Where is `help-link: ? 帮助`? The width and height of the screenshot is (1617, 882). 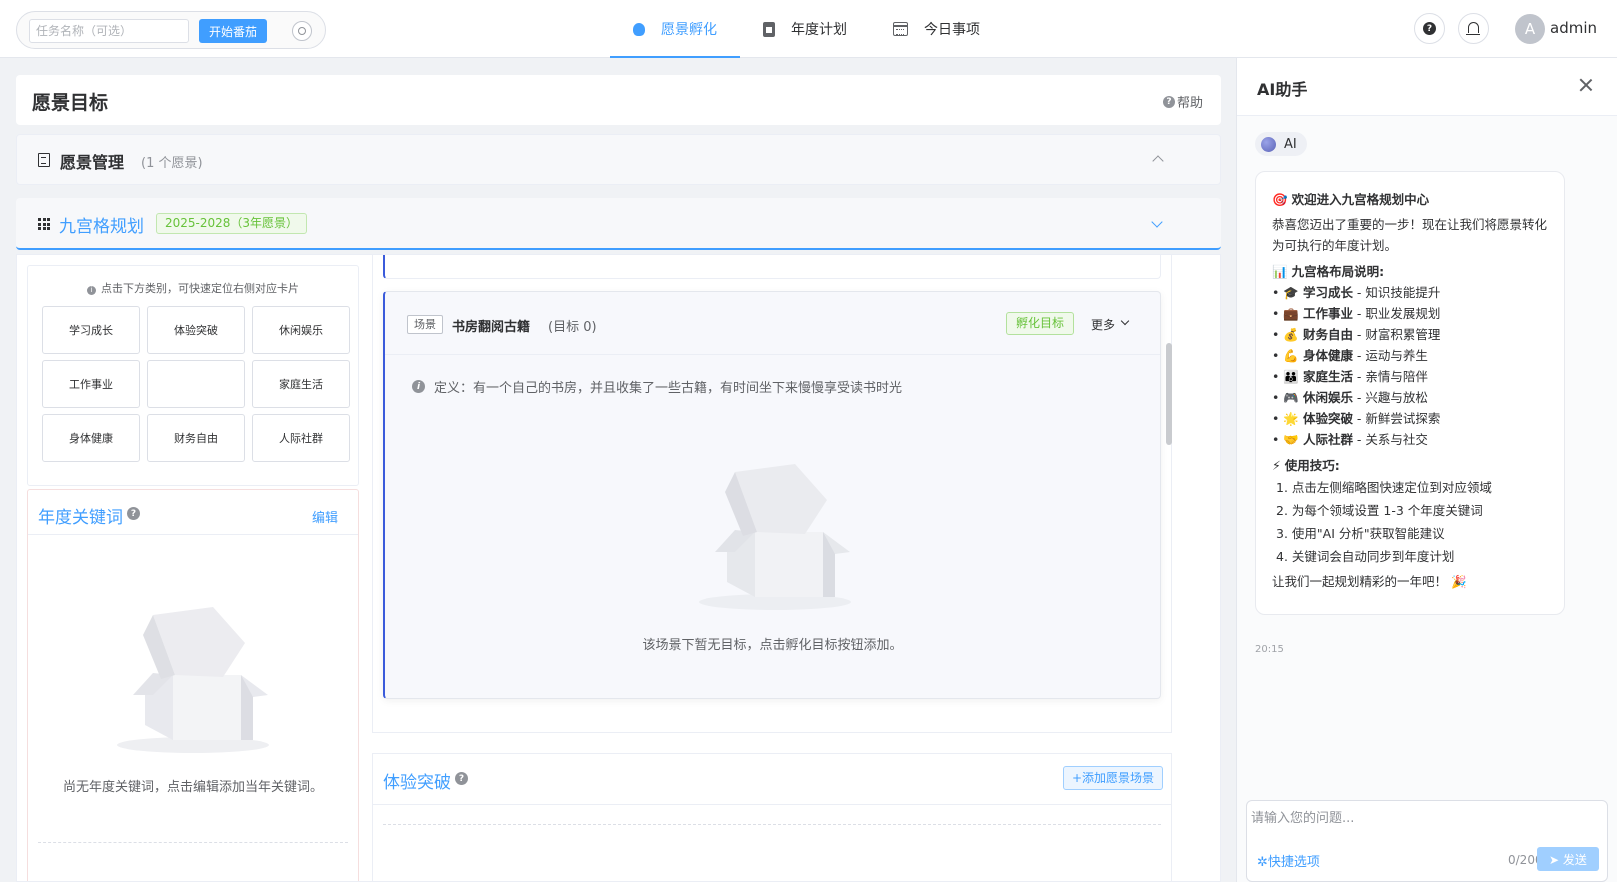
help-link: ? 帮助 is located at coordinates (1182, 101).